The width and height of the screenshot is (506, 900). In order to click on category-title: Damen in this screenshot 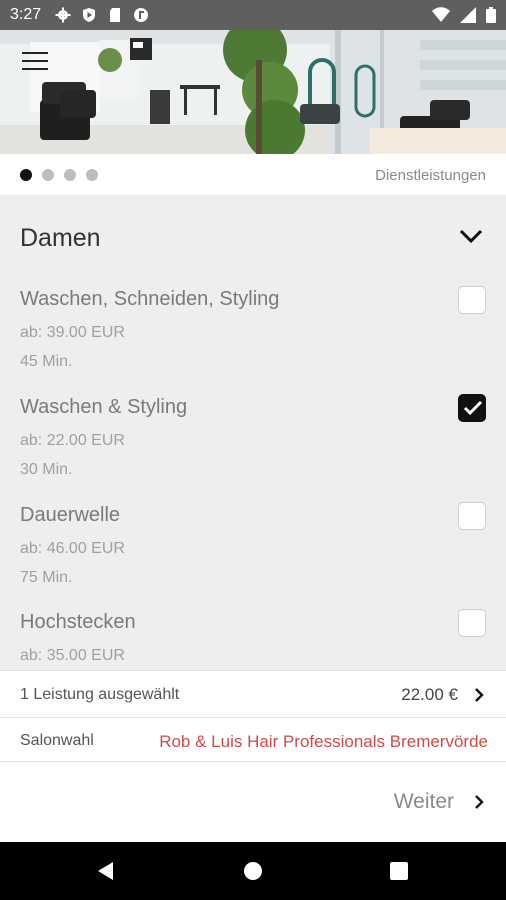, I will do `click(60, 238)`.